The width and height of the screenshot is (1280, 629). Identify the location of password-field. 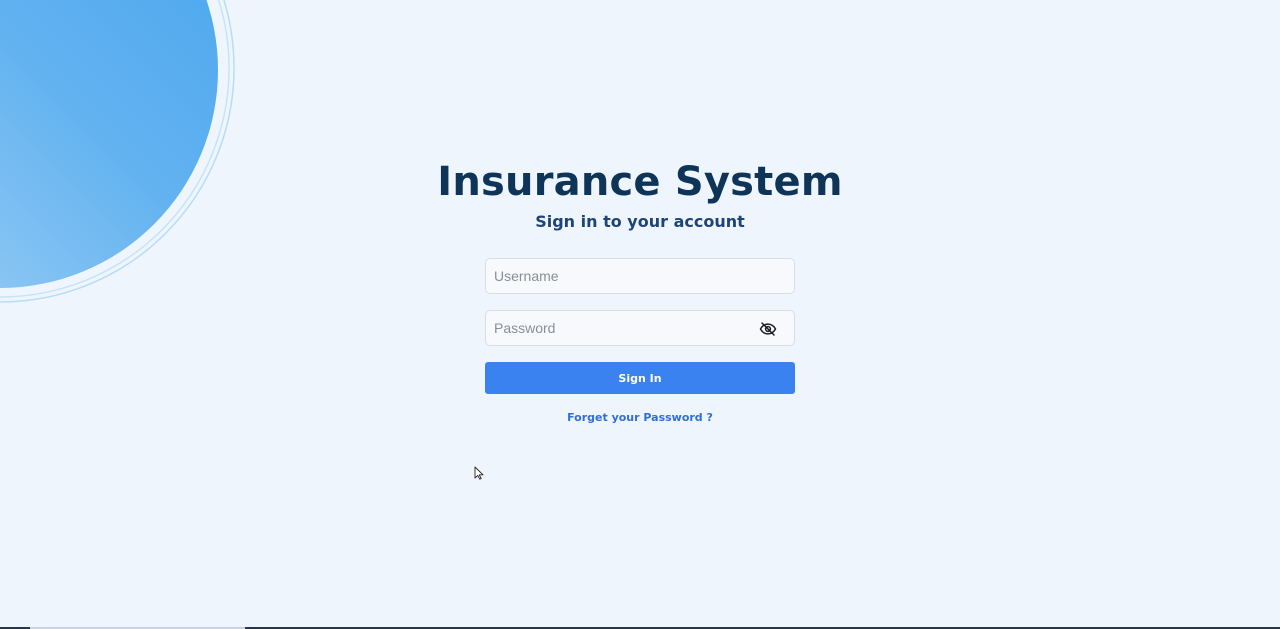
(640, 328).